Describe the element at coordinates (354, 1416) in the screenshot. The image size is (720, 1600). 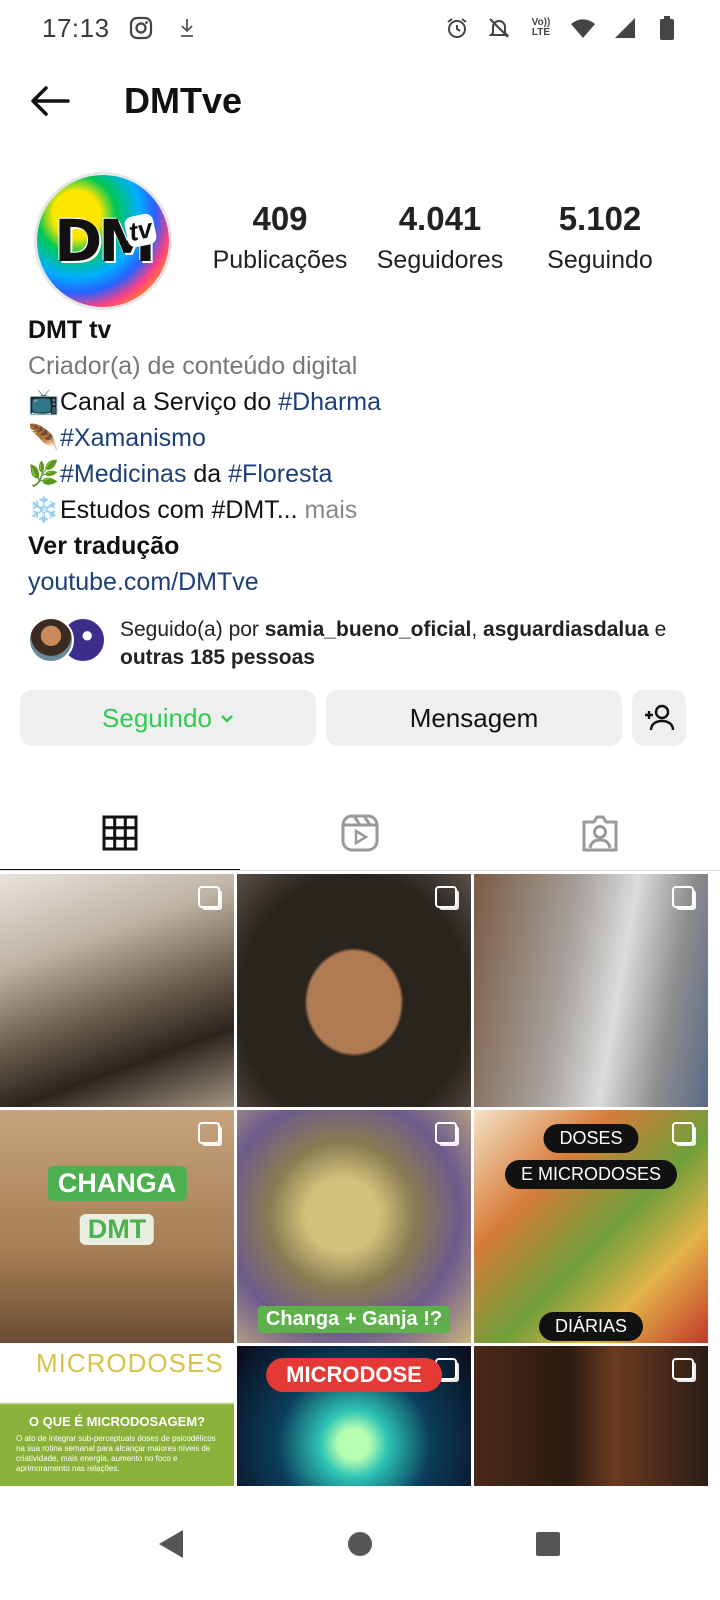
I see `post-thumbnail: MICRODOSE` at that location.